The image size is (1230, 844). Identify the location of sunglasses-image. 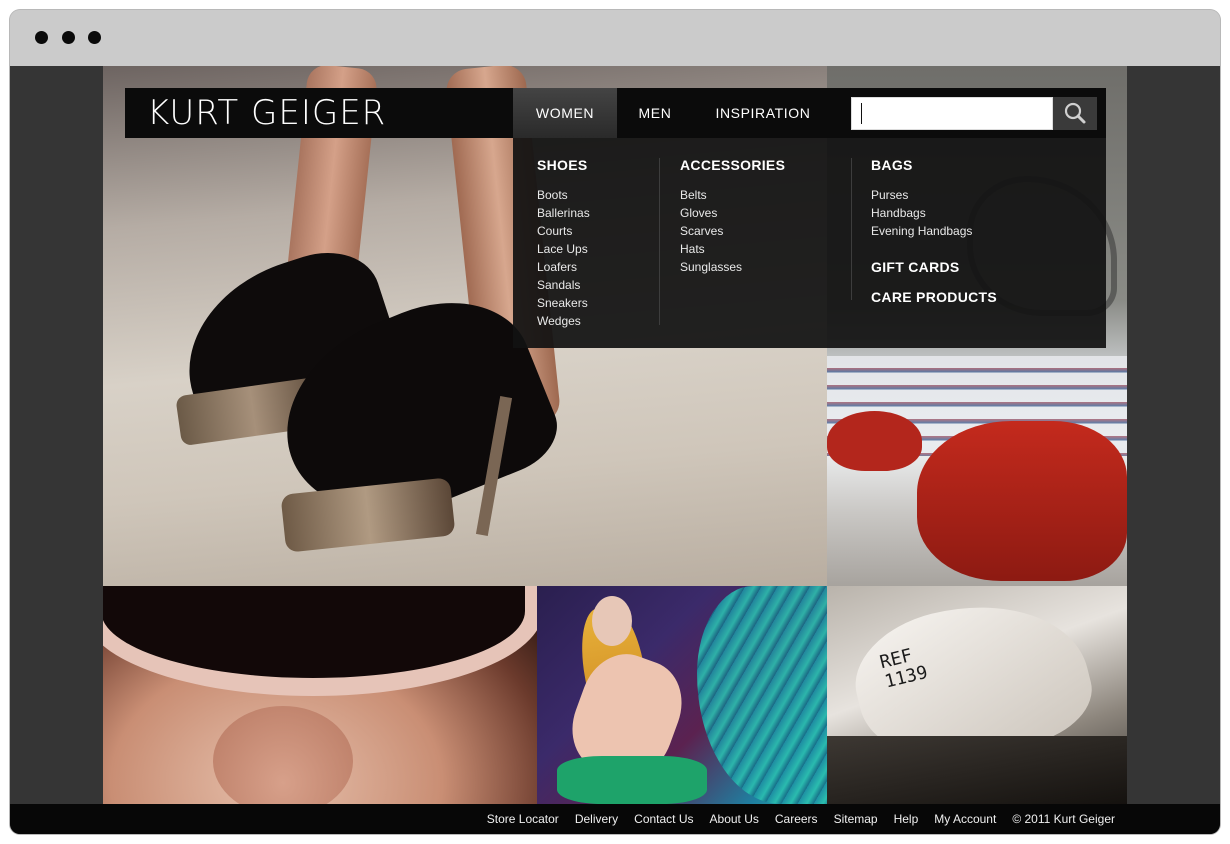
(320, 695).